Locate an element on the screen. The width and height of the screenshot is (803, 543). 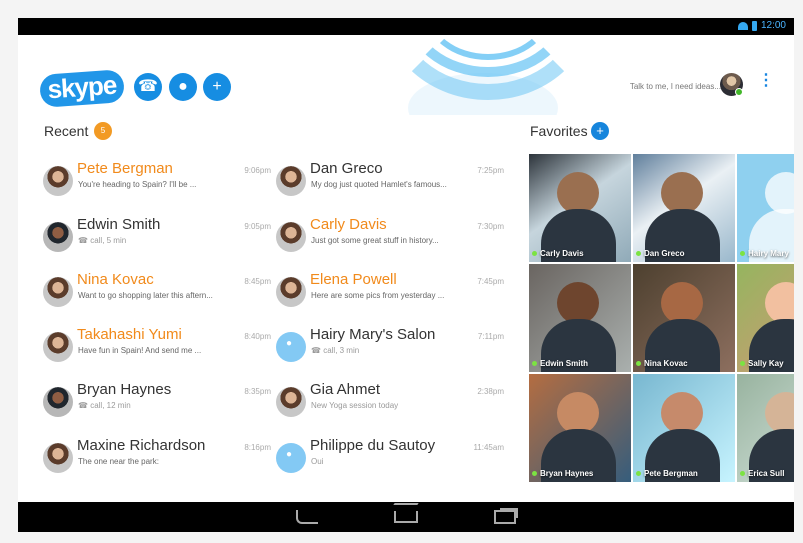
contact-name: Elena Powell is located at coordinates (353, 279).